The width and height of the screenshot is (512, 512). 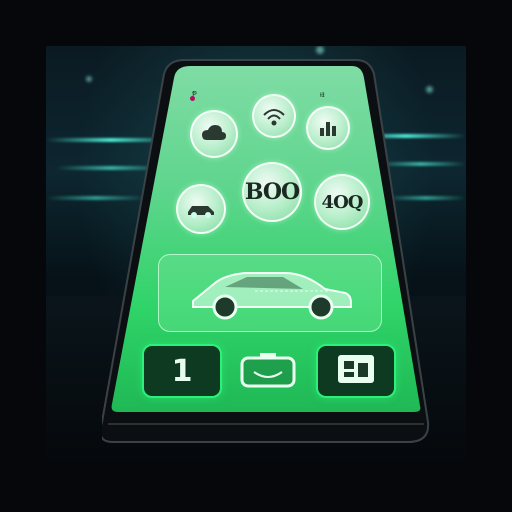 I want to click on connectivity-button, so click(x=274, y=116).